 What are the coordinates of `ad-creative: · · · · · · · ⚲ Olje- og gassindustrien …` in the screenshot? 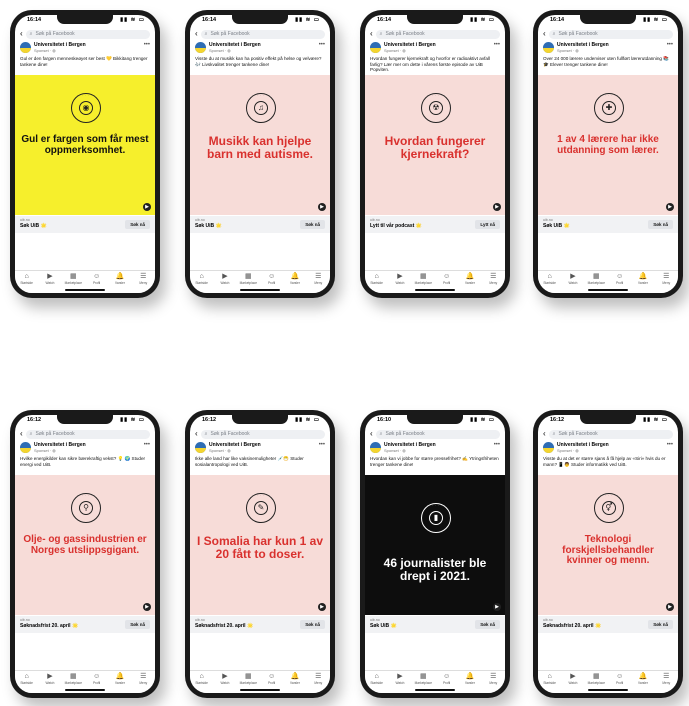 It's located at (85, 545).